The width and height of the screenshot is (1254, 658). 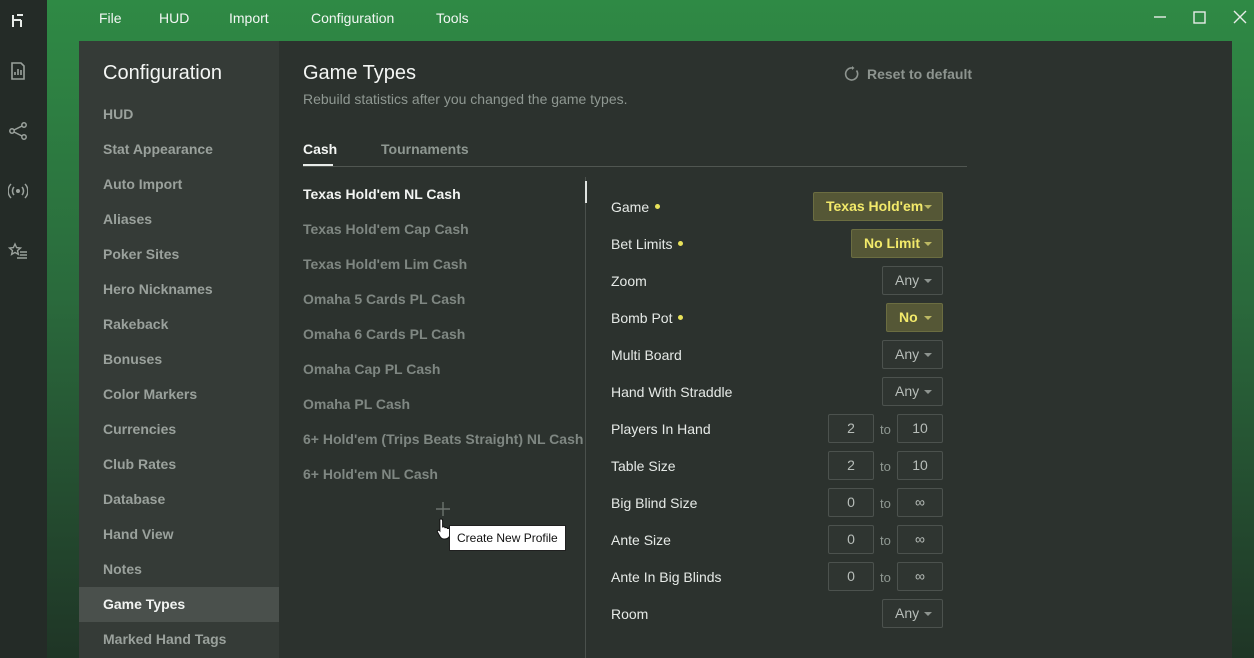 What do you see at coordinates (920, 576) in the screenshot?
I see `ante-bb-max-input: ∞` at bounding box center [920, 576].